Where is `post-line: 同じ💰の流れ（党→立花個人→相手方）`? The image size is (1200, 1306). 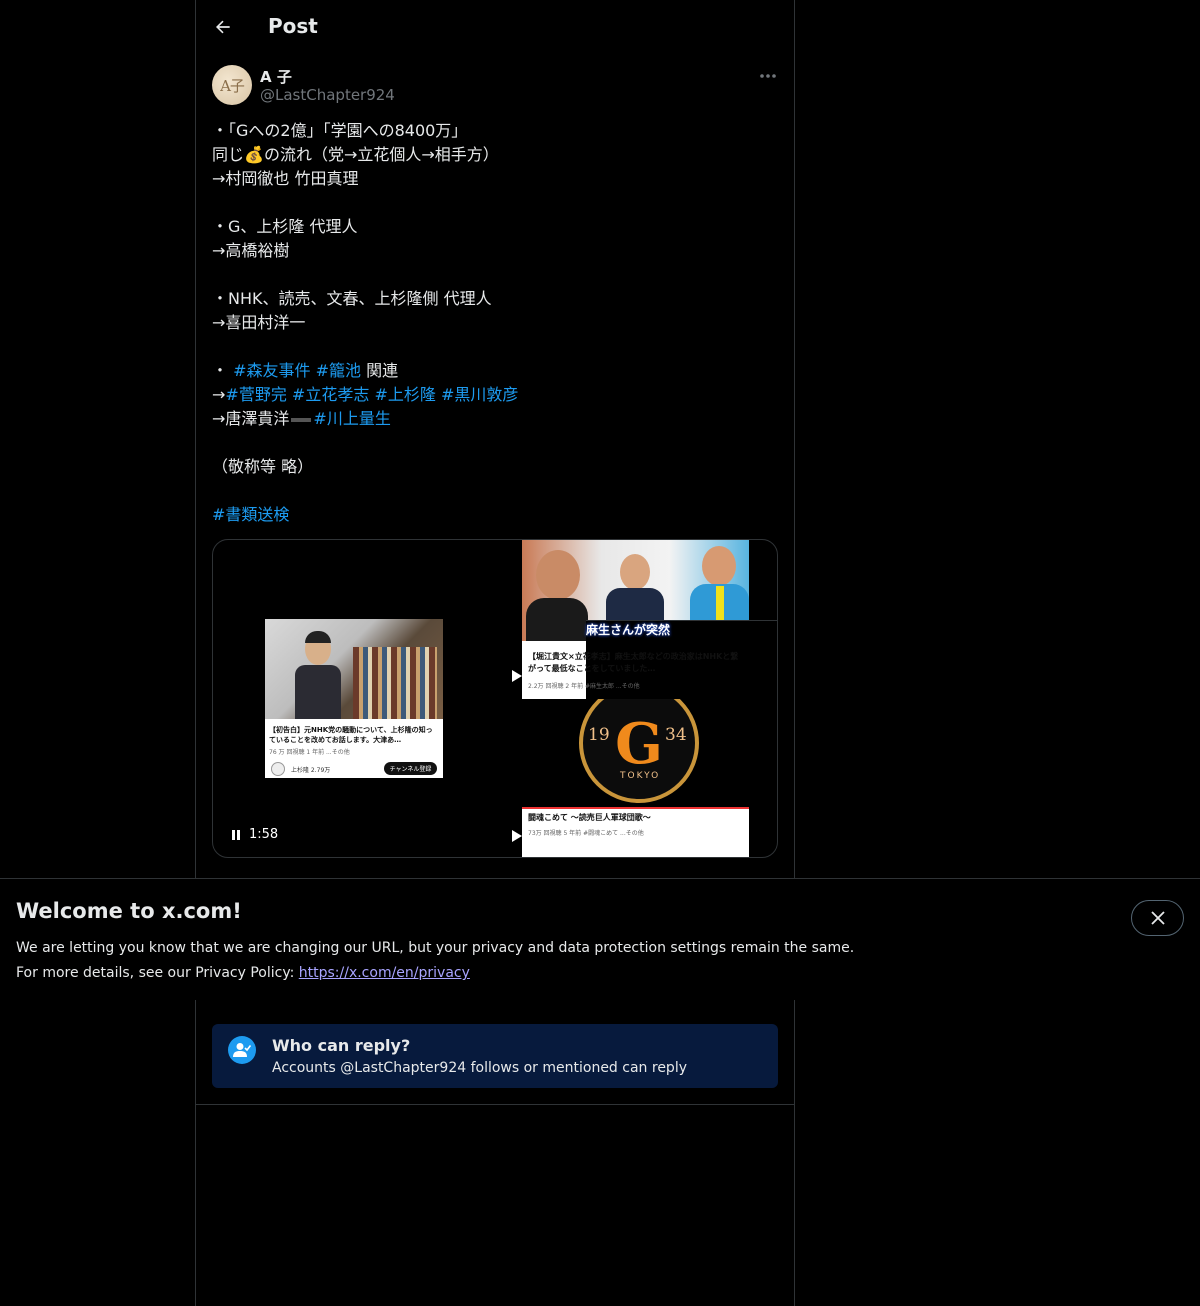 post-line: 同じ💰の流れ（党→立花個人→相手方） is located at coordinates (492, 155).